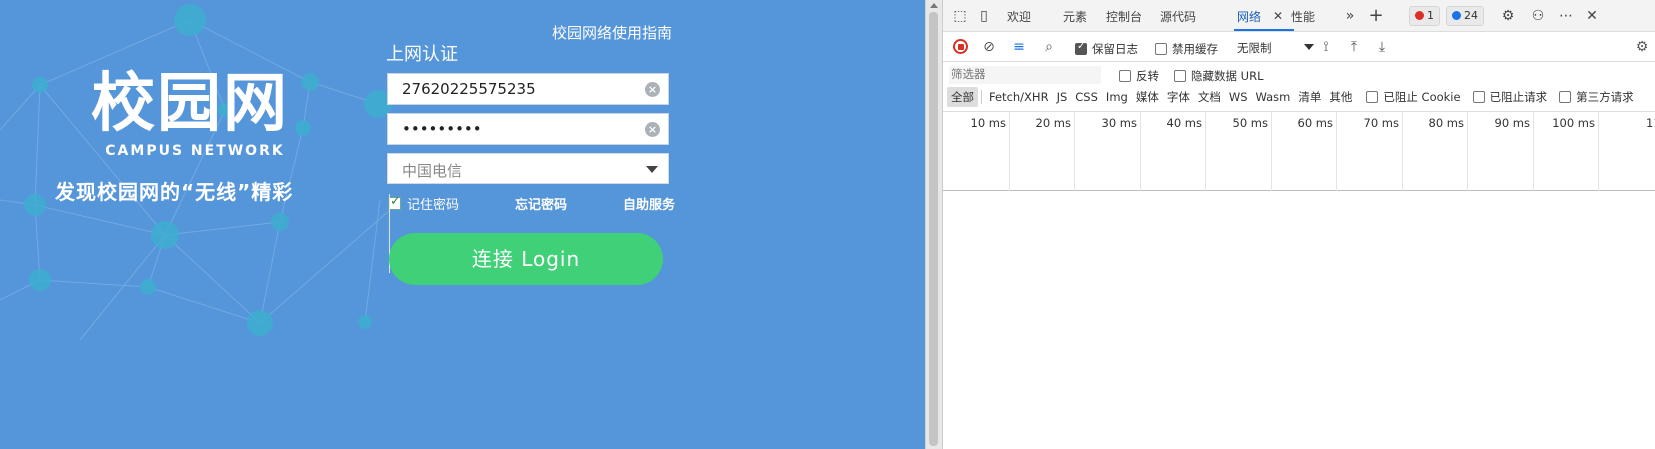 This screenshot has height=449, width=1655. Describe the element at coordinates (424, 233) in the screenshot. I see `remember-password-checkbox: ✓ 记住密码` at that location.